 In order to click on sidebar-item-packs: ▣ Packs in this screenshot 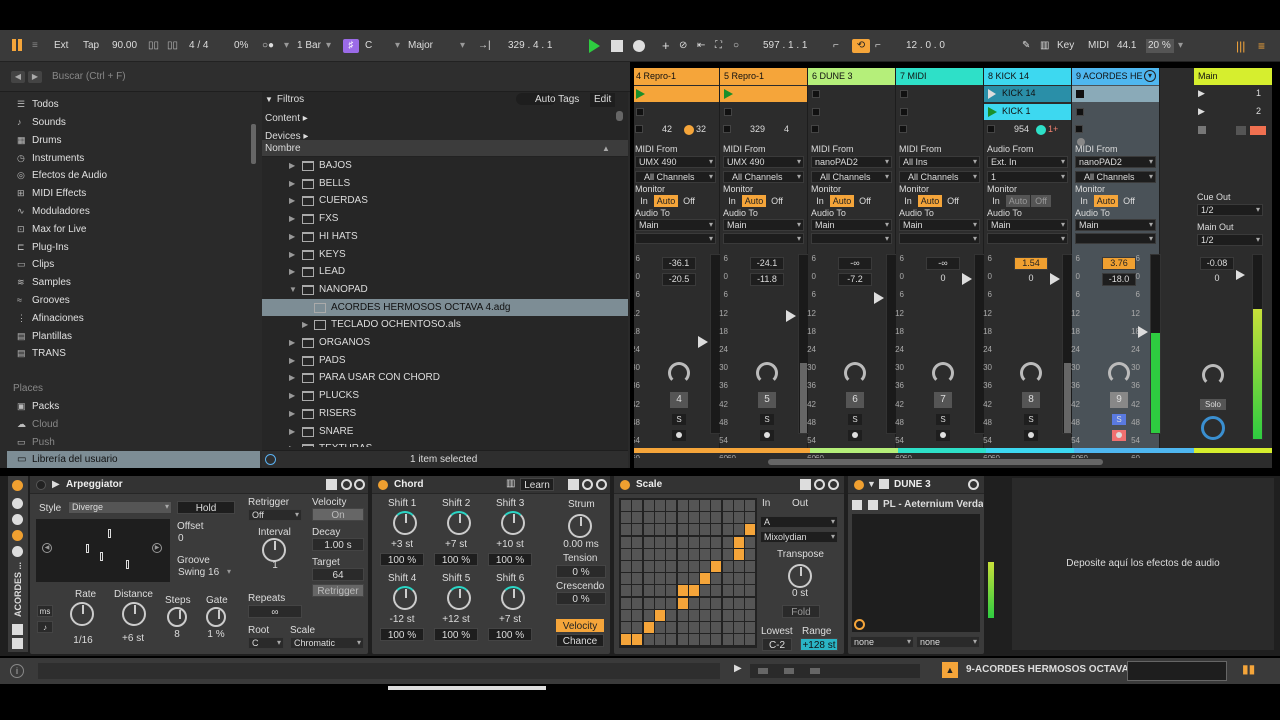, I will do `click(38, 406)`.